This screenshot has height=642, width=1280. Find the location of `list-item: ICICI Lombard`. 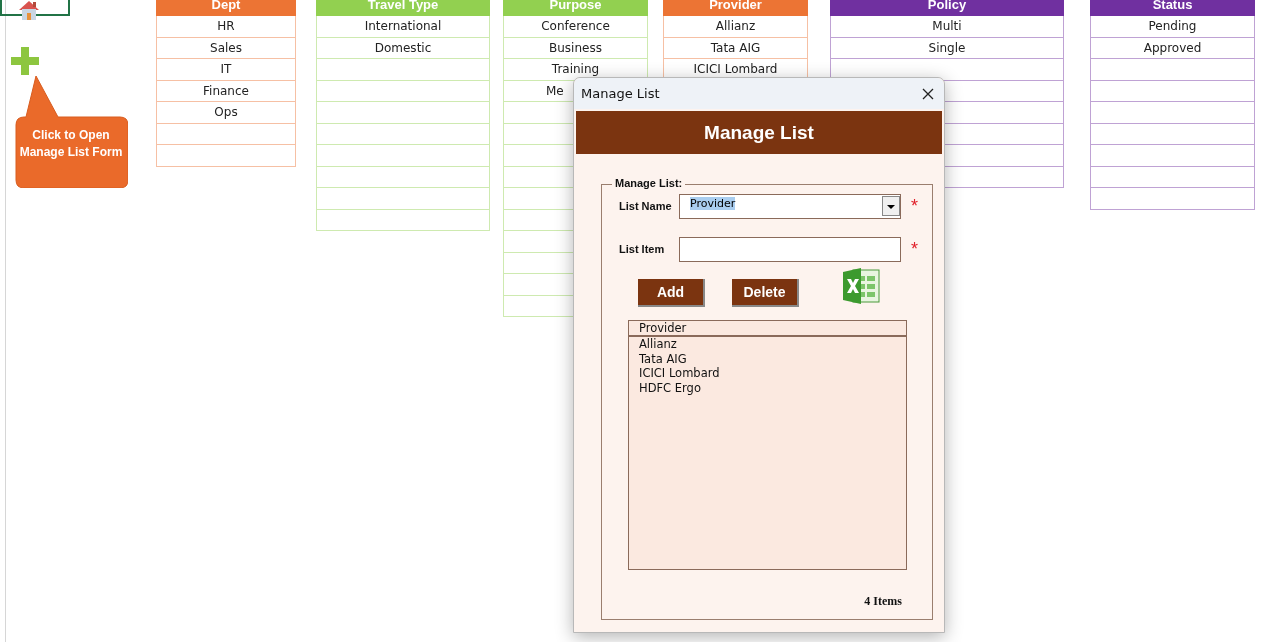

list-item: ICICI Lombard is located at coordinates (767, 373).